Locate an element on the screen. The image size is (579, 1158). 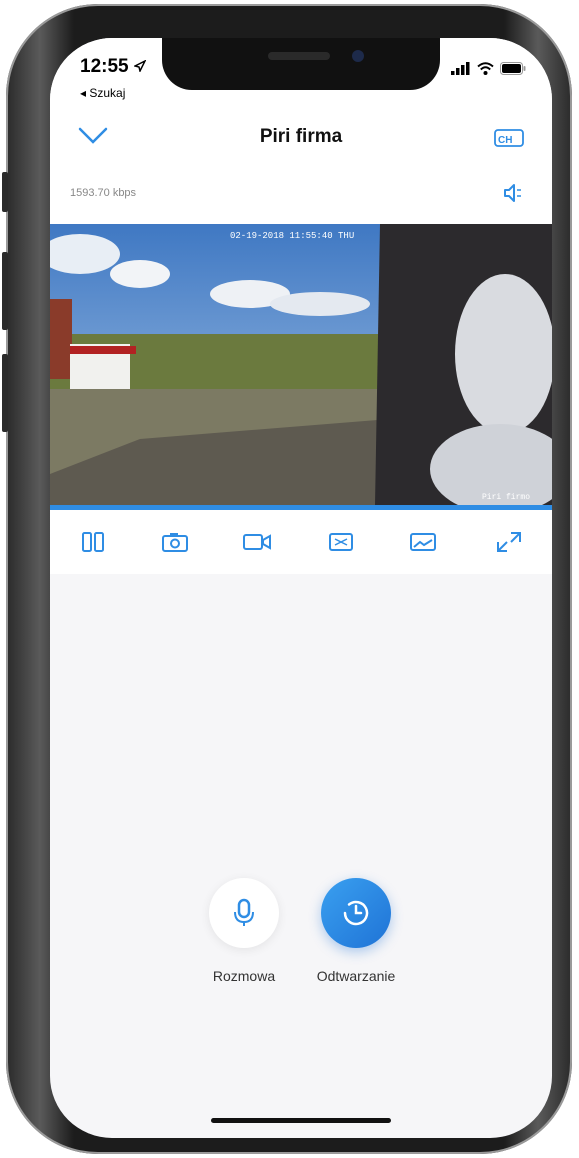
playback-action: Odtwarzanie is located at coordinates (356, 931).